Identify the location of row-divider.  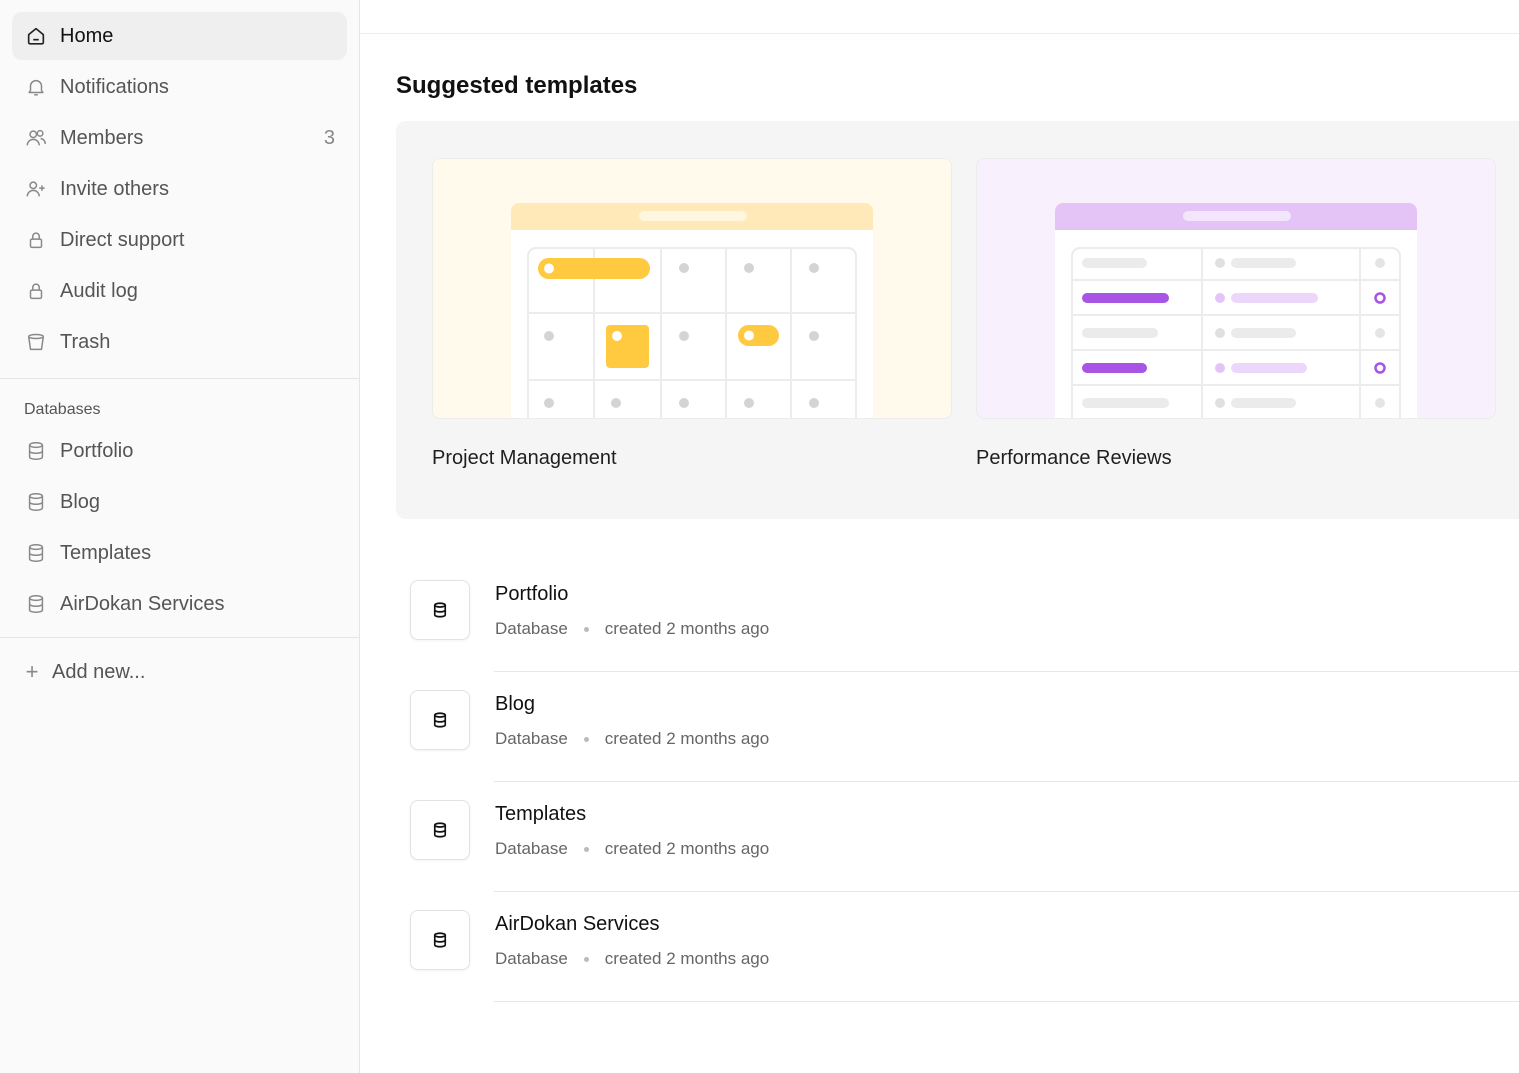
(1006, 1001).